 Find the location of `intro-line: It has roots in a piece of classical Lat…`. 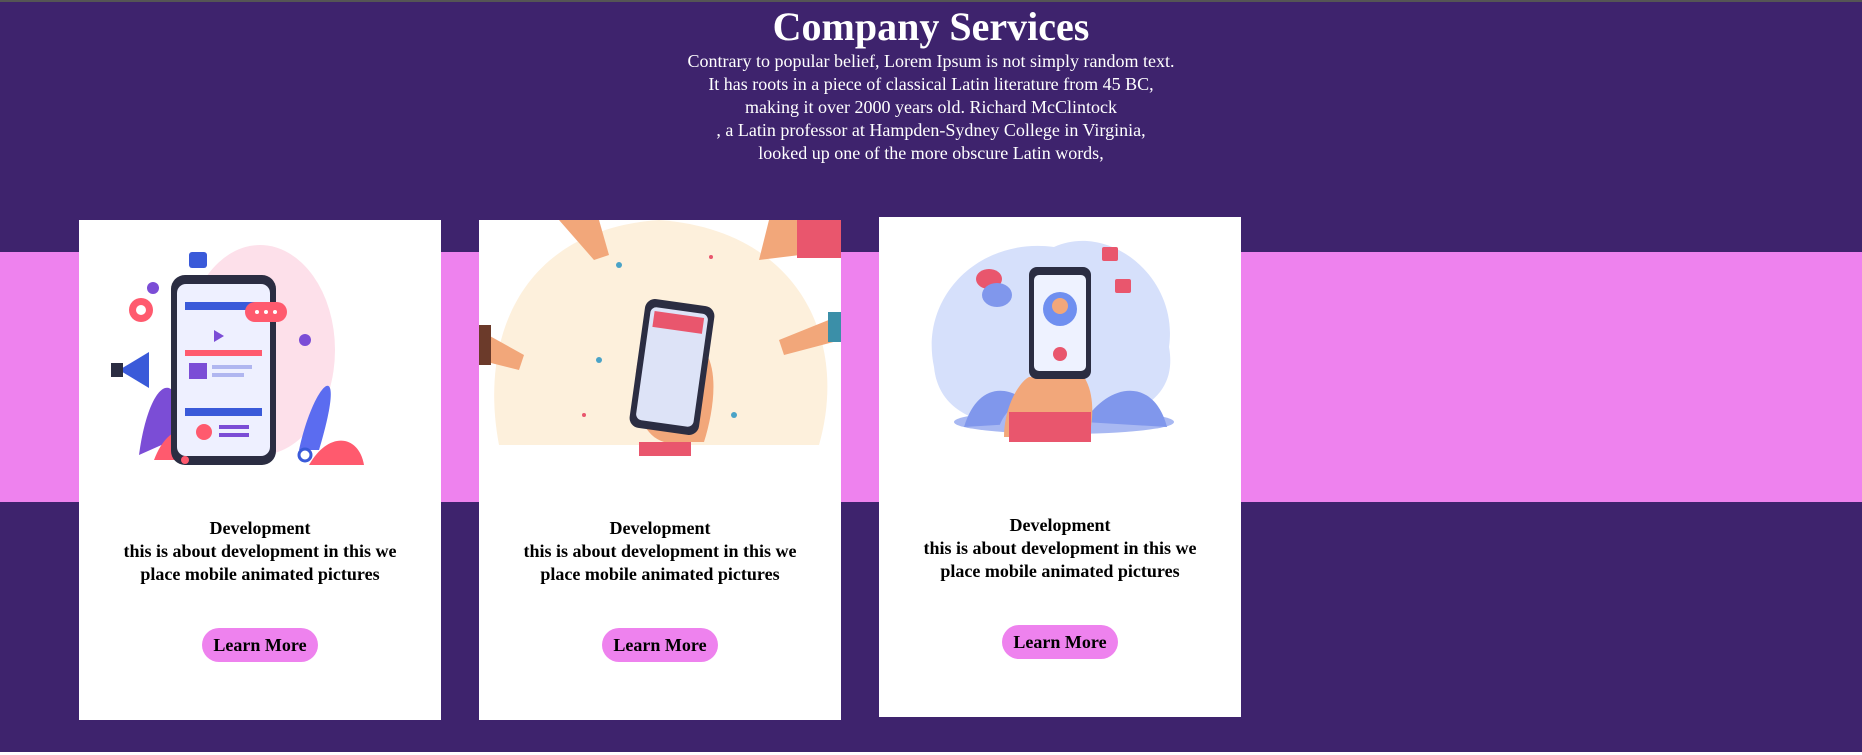

intro-line: It has roots in a piece of classical Lat… is located at coordinates (931, 84).